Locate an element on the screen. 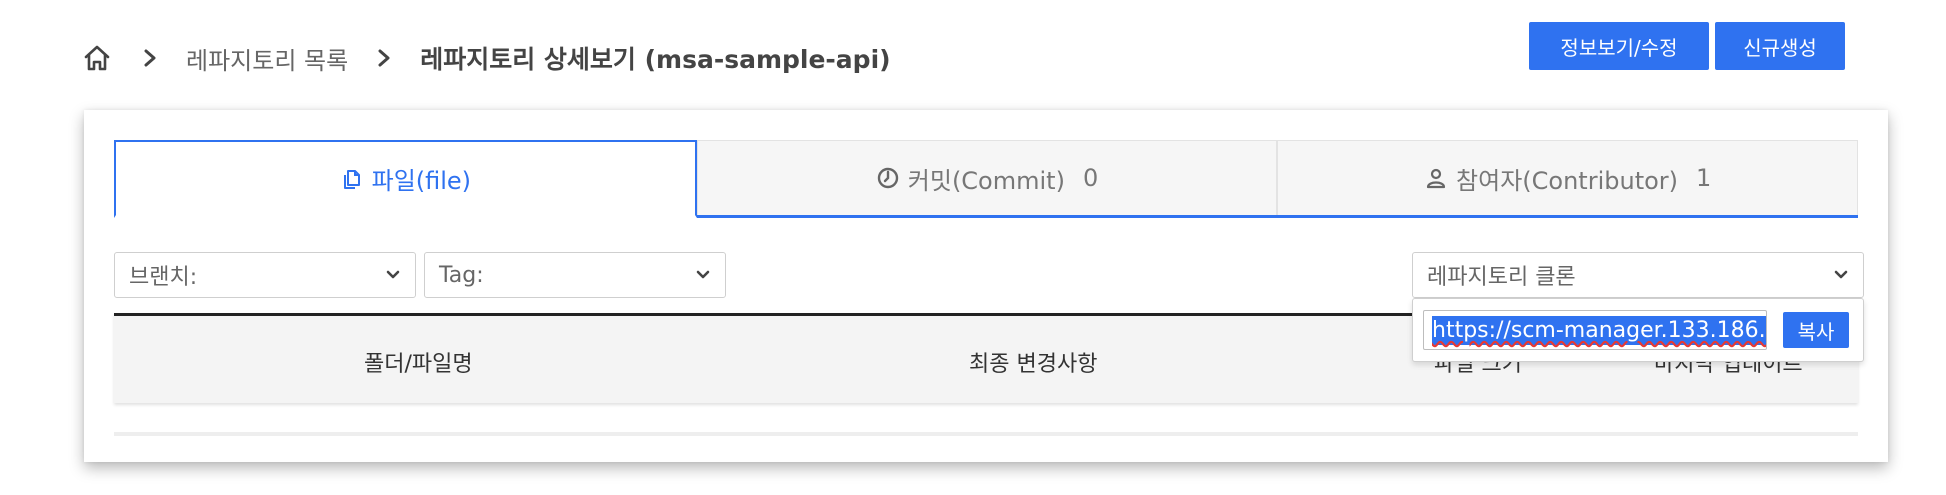 This screenshot has width=1946, height=495. branch-select-label: 브랜치: is located at coordinates (163, 277).